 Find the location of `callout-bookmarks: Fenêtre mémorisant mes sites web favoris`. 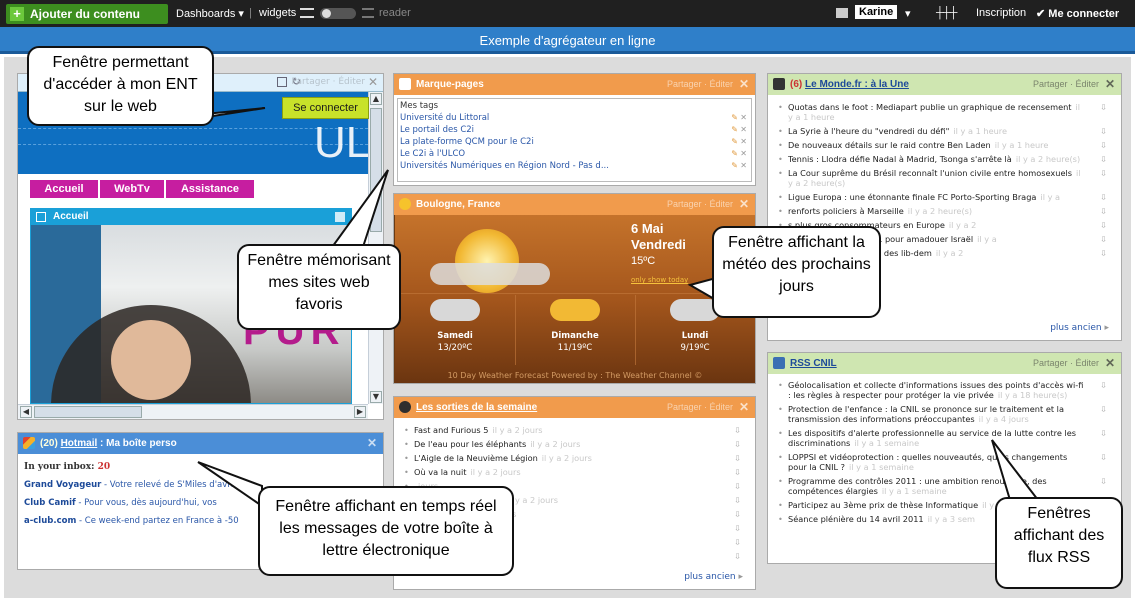

callout-bookmarks: Fenêtre mémorisant mes sites web favoris is located at coordinates (319, 287).